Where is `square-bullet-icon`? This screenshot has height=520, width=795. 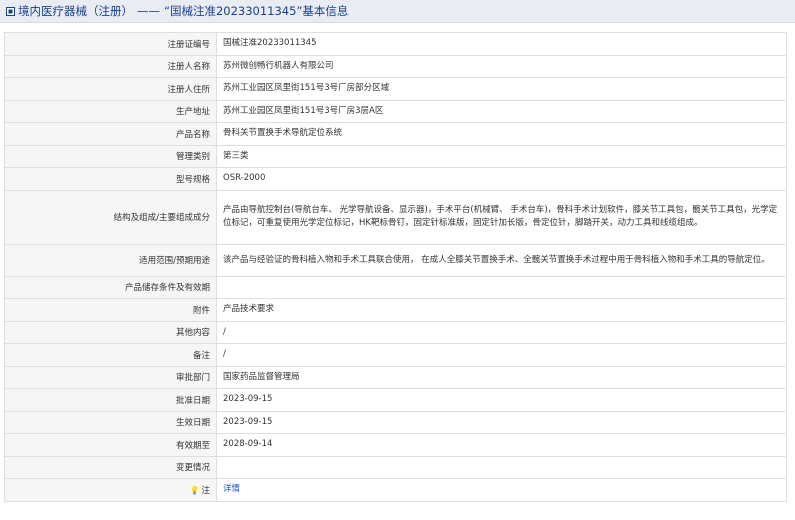 square-bullet-icon is located at coordinates (10, 11).